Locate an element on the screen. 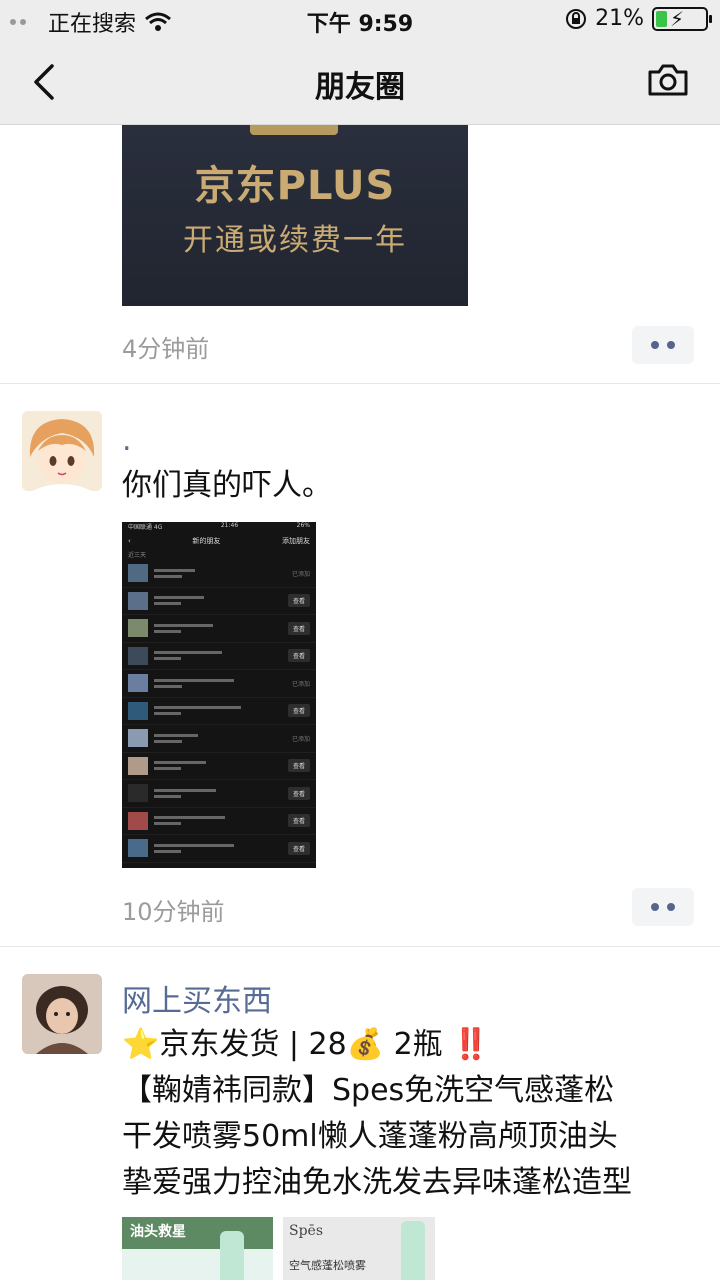 Image resolution: width=720 pixels, height=1280 pixels. post-time: 10分钟前 is located at coordinates (173, 912).